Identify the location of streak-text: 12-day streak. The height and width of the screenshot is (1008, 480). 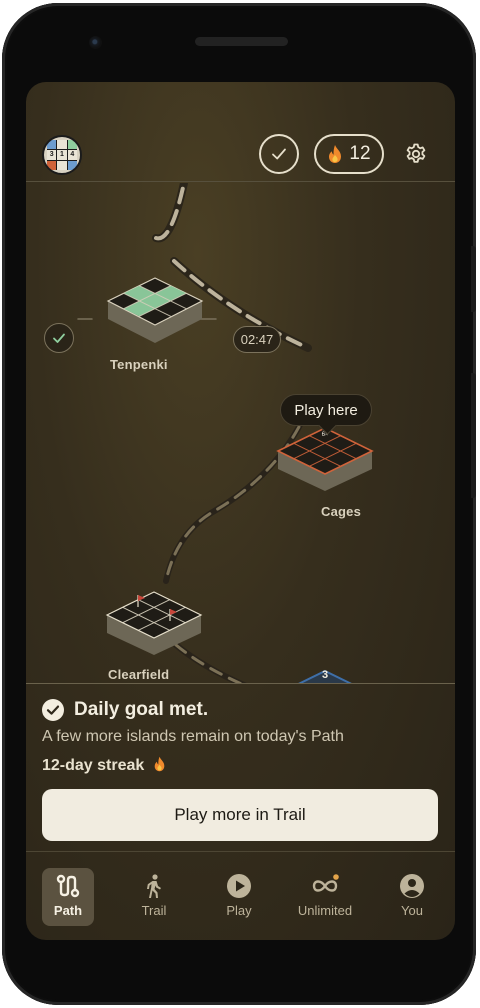
(93, 765).